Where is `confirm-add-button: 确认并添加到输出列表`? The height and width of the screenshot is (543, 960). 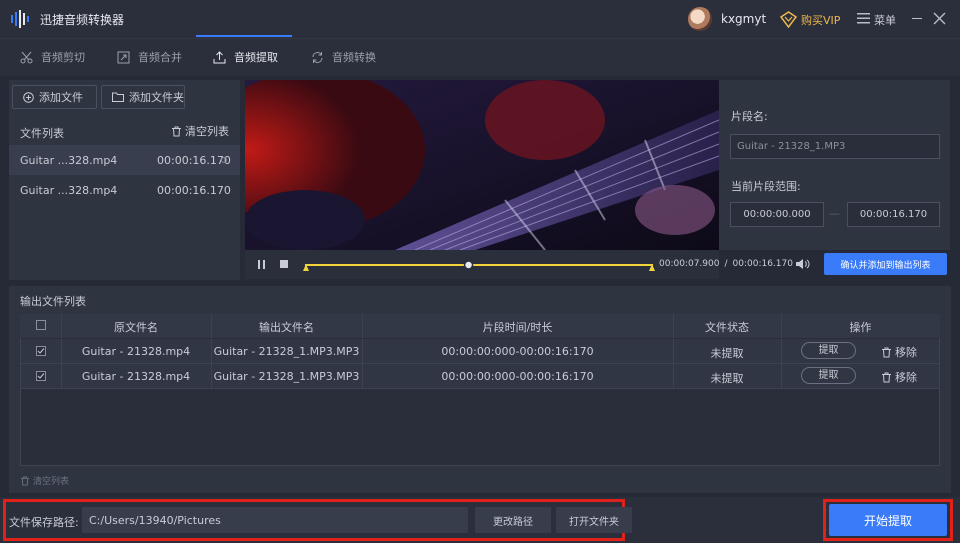 confirm-add-button: 确认并添加到输出列表 is located at coordinates (885, 264).